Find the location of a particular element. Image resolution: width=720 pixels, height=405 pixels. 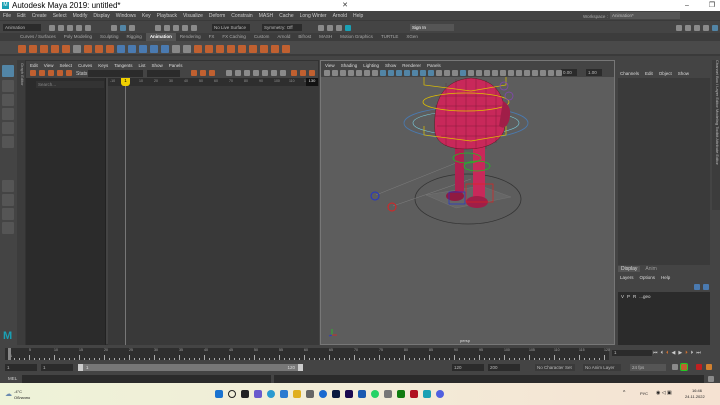

tab-display: Display is located at coordinates (629, 269).